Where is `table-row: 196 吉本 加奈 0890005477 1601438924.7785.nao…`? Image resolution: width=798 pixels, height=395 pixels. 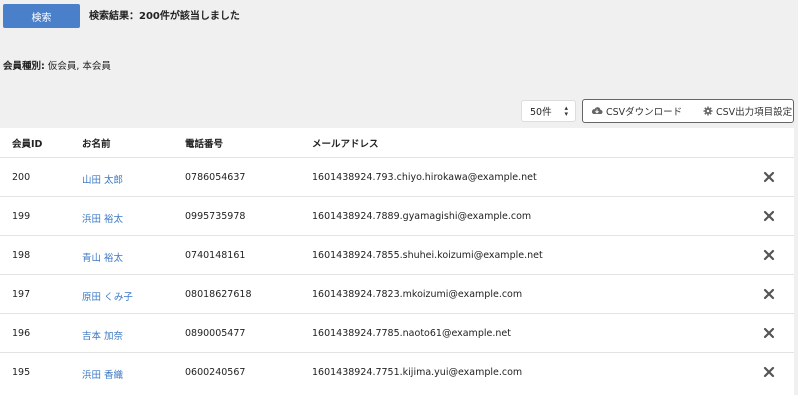
table-row: 196 吉本 加奈 0890005477 1601438924.7785.nao… is located at coordinates (397, 332).